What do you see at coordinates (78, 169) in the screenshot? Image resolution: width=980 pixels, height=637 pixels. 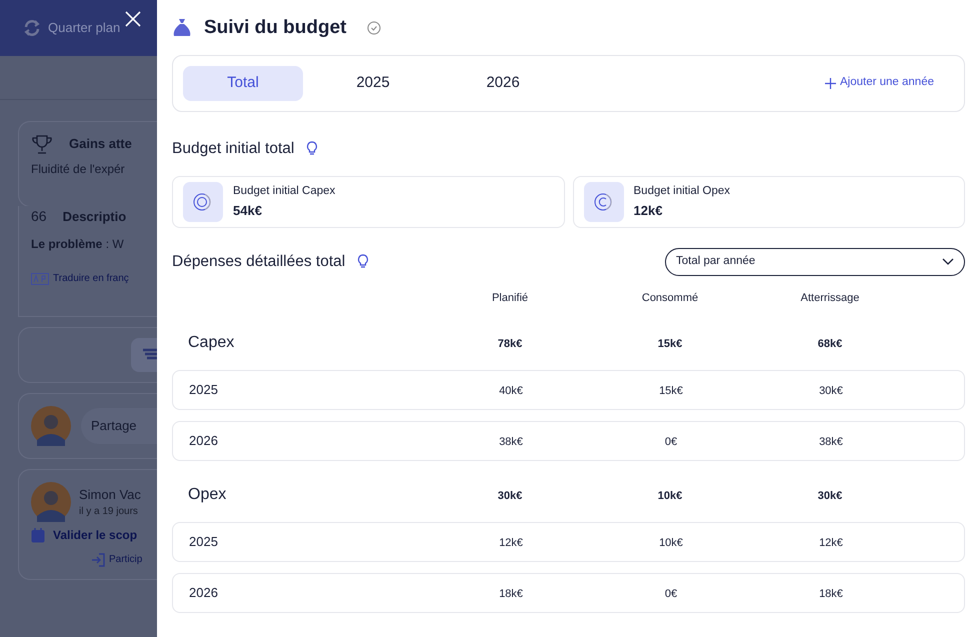 I see `section-text: Fluidité de l'expér` at bounding box center [78, 169].